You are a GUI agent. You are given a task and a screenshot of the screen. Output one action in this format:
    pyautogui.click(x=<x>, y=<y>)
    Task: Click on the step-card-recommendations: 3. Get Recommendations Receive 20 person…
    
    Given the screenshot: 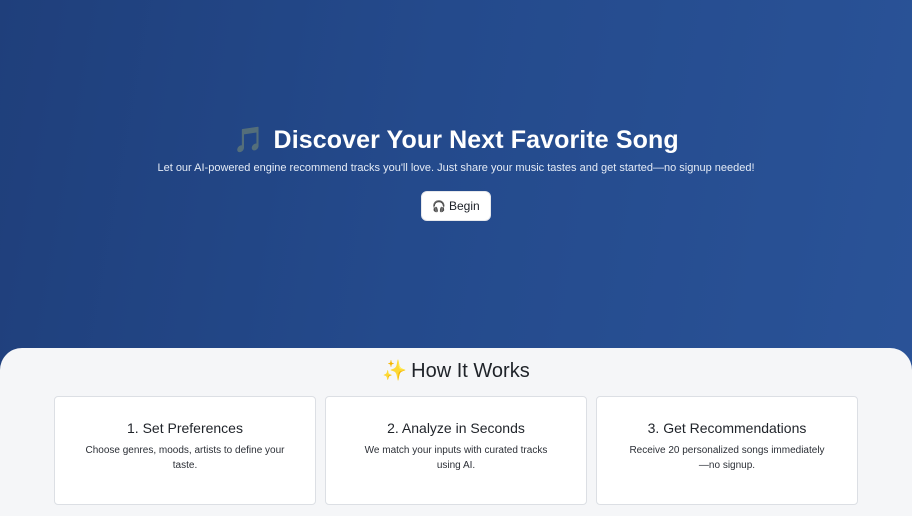 What is the action you would take?
    pyautogui.click(x=727, y=450)
    